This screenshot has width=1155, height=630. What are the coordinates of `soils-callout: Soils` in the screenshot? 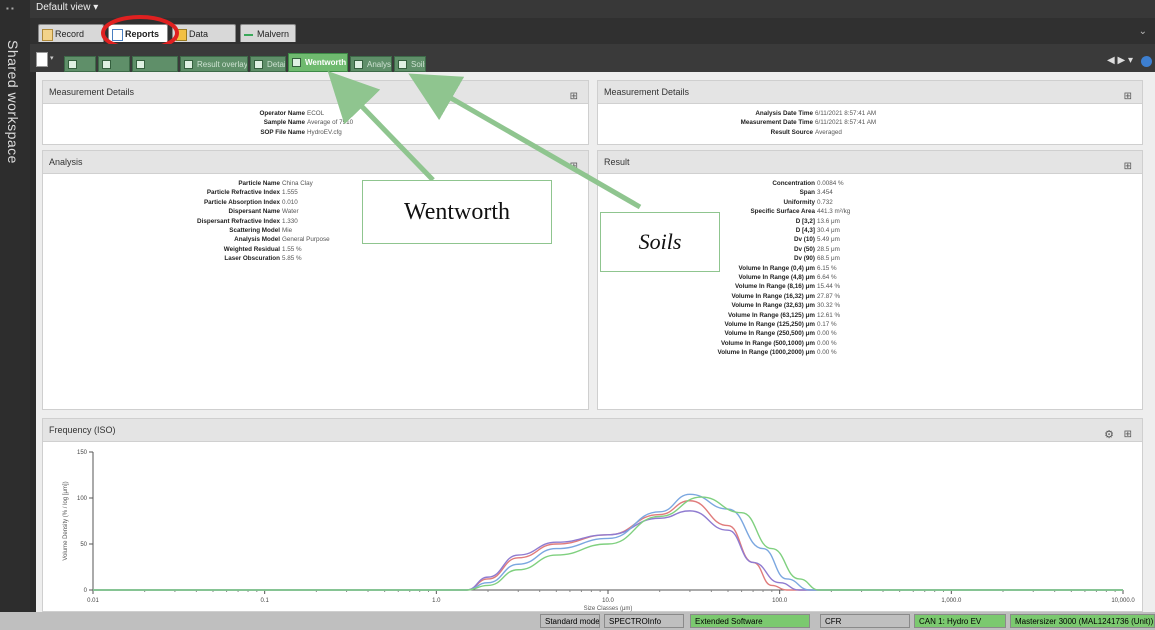 It's located at (660, 242).